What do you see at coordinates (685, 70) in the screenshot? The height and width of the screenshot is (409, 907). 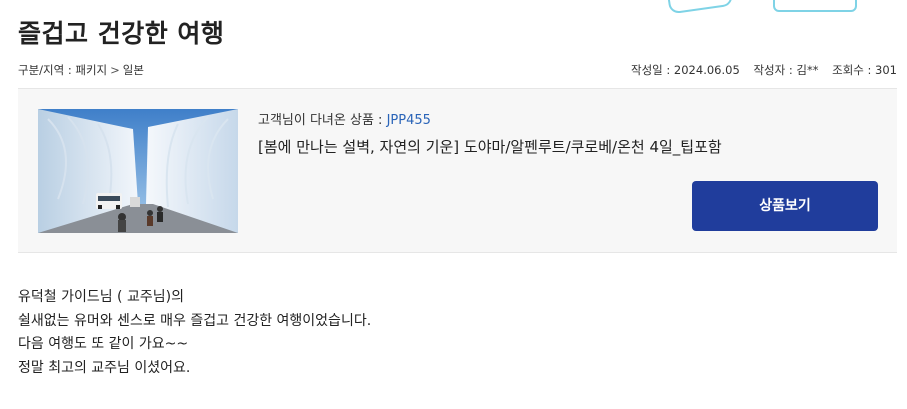 I see `post-date: 작성일 : 2024.06.05` at bounding box center [685, 70].